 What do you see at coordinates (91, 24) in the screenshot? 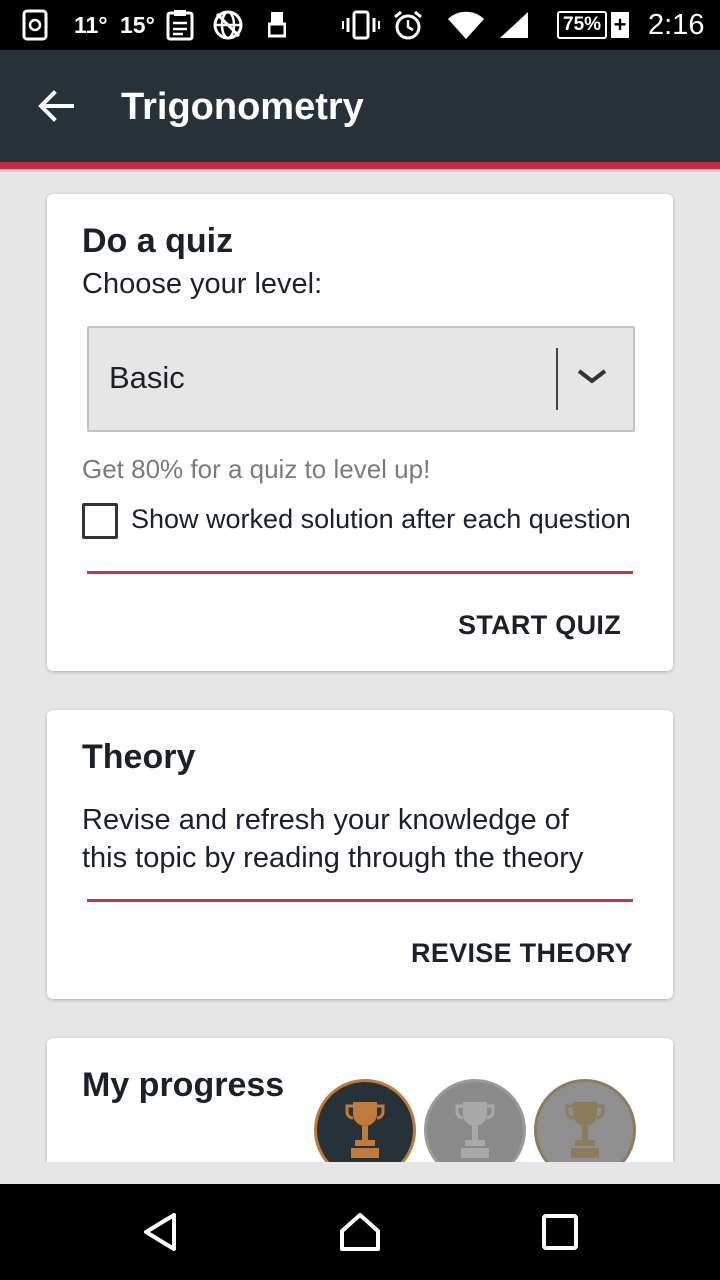
I see `temperature-1: 11°` at bounding box center [91, 24].